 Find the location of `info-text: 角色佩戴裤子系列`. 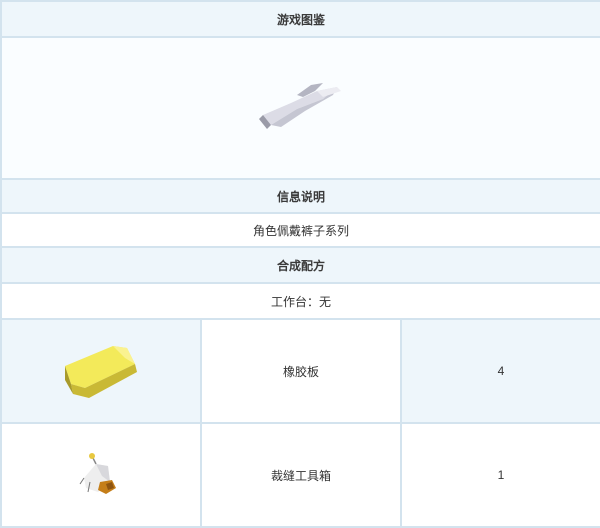

info-text: 角色佩戴裤子系列 is located at coordinates (300, 230).